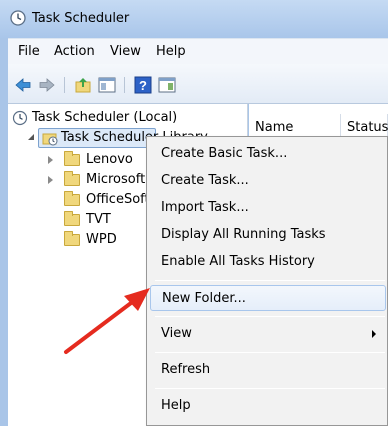 The height and width of the screenshot is (426, 388). What do you see at coordinates (105, 117) in the screenshot?
I see `tree-root-label: Task Scheduler (Local)` at bounding box center [105, 117].